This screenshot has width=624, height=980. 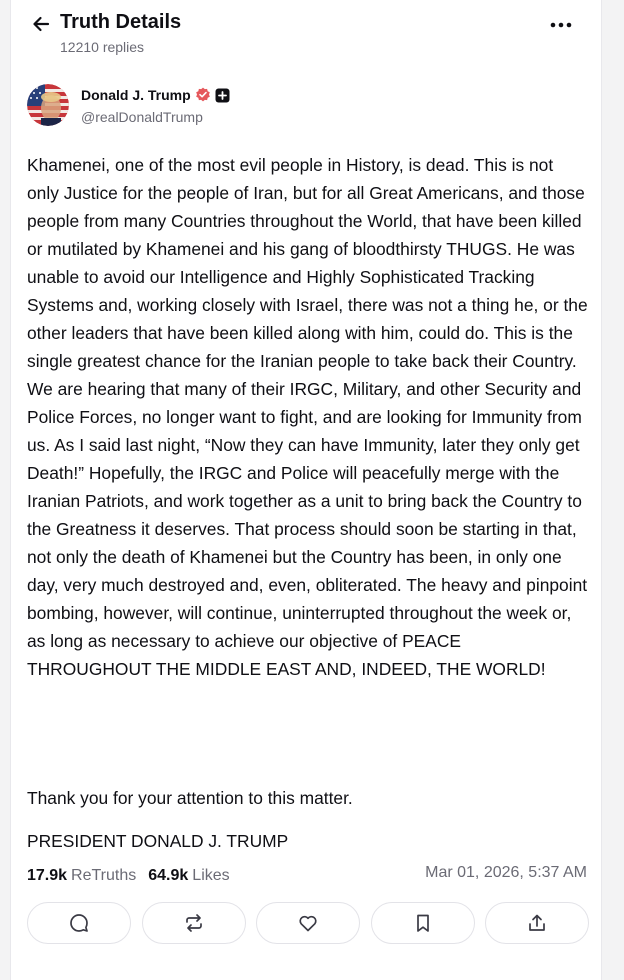 I want to click on likes-count: 64.9k, so click(x=168, y=875).